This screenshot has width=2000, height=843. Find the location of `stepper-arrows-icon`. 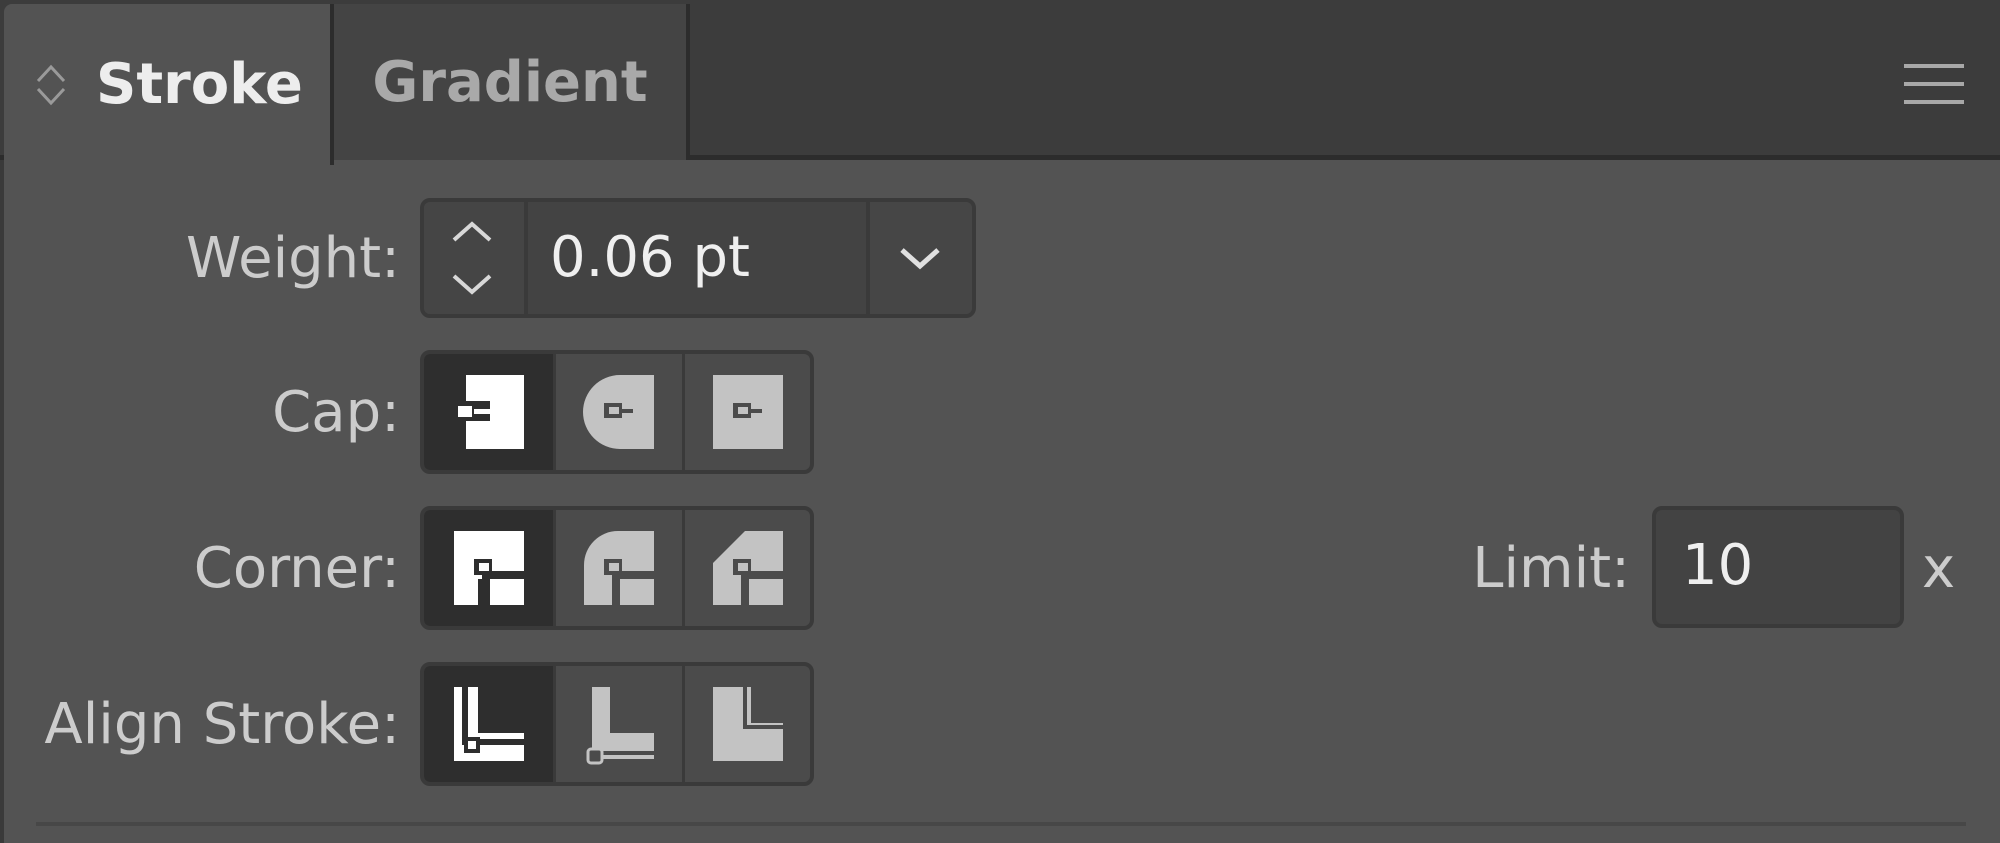

stepper-arrows-icon is located at coordinates (472, 258).